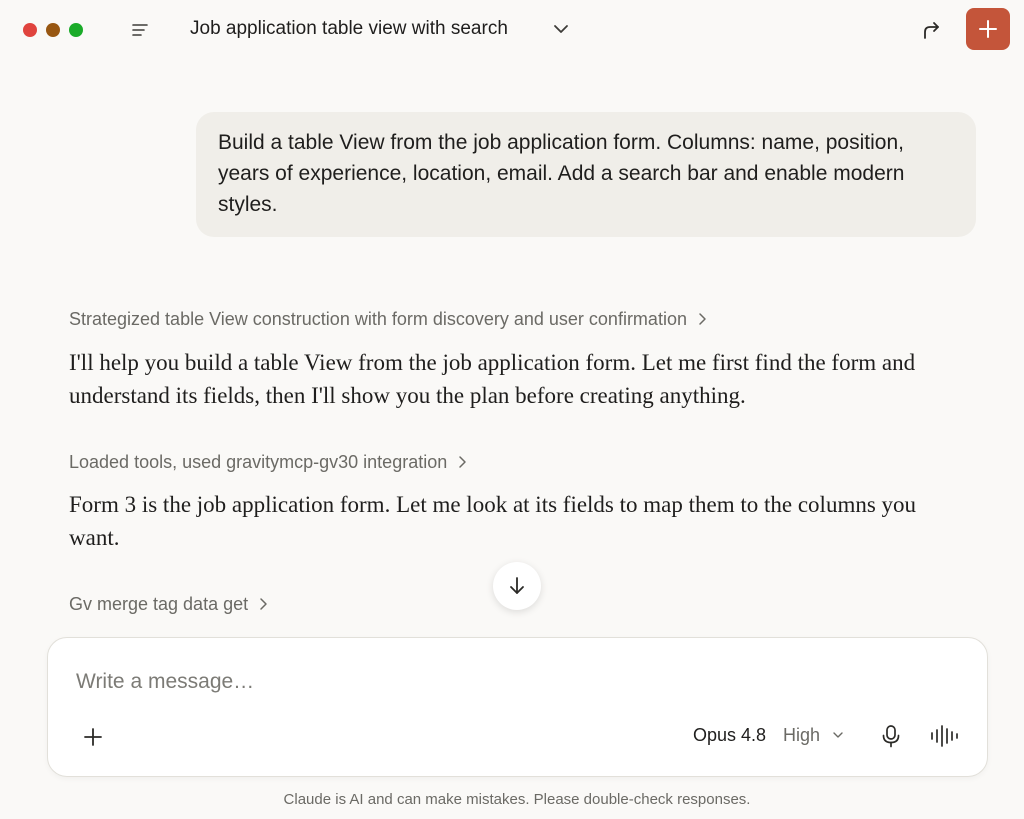 The image size is (1024, 819). What do you see at coordinates (801, 735) in the screenshot?
I see `effort-selector: High` at bounding box center [801, 735].